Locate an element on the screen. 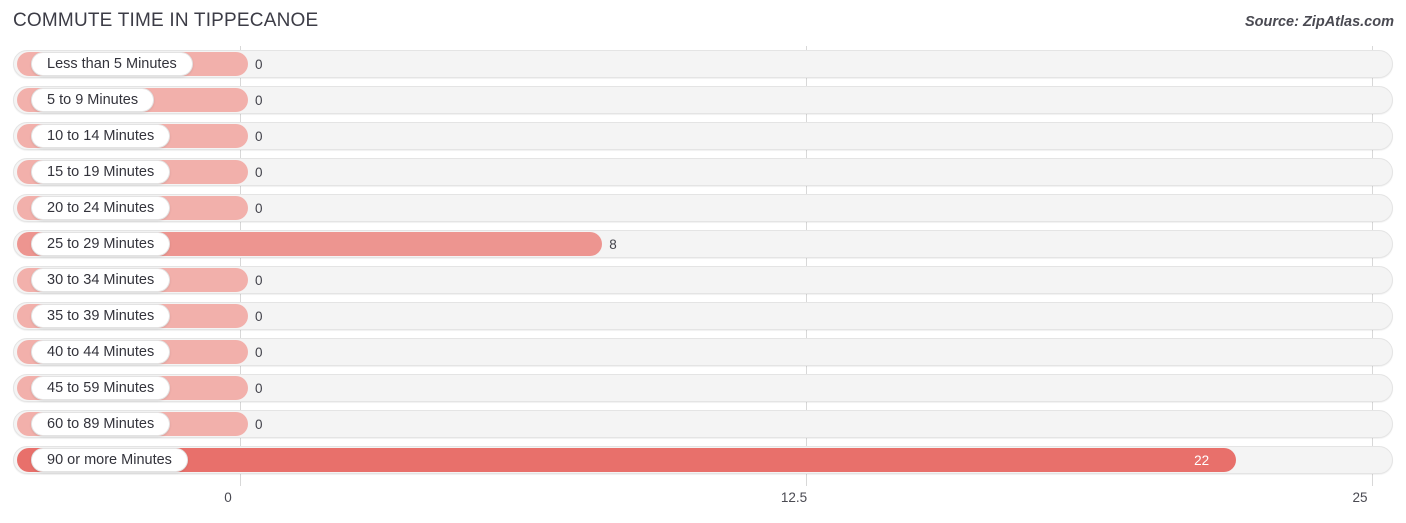  category-label-pill: 35 to 39 Minutes is located at coordinates (101, 316).